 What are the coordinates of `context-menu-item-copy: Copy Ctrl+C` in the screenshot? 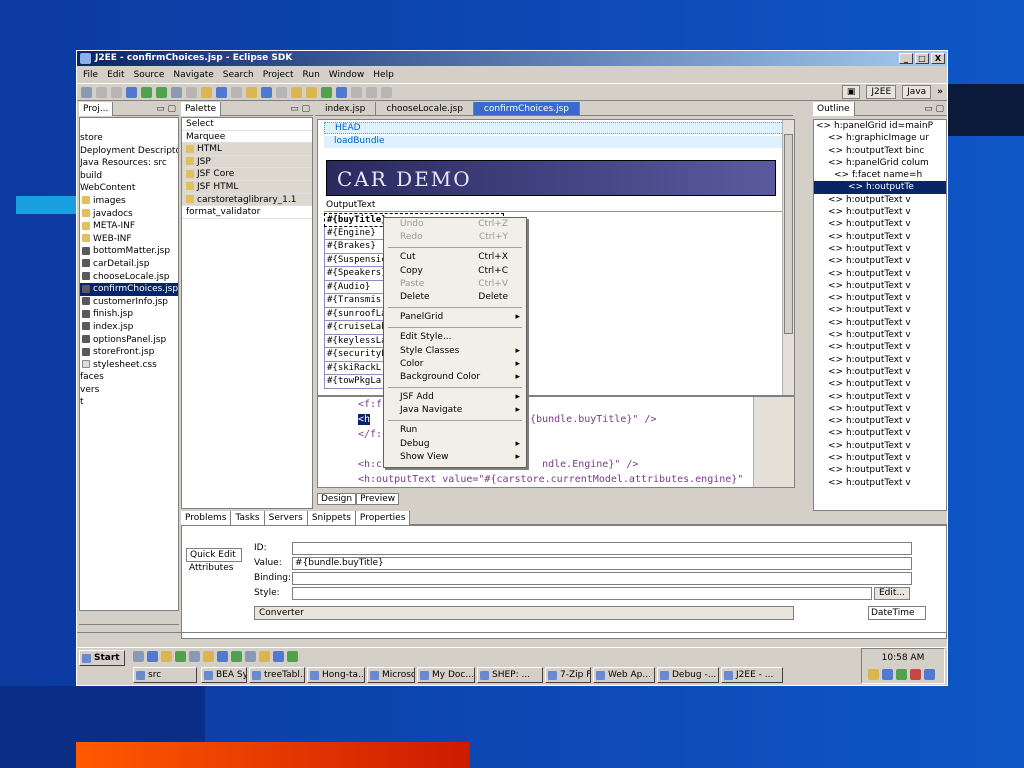 It's located at (455, 271).